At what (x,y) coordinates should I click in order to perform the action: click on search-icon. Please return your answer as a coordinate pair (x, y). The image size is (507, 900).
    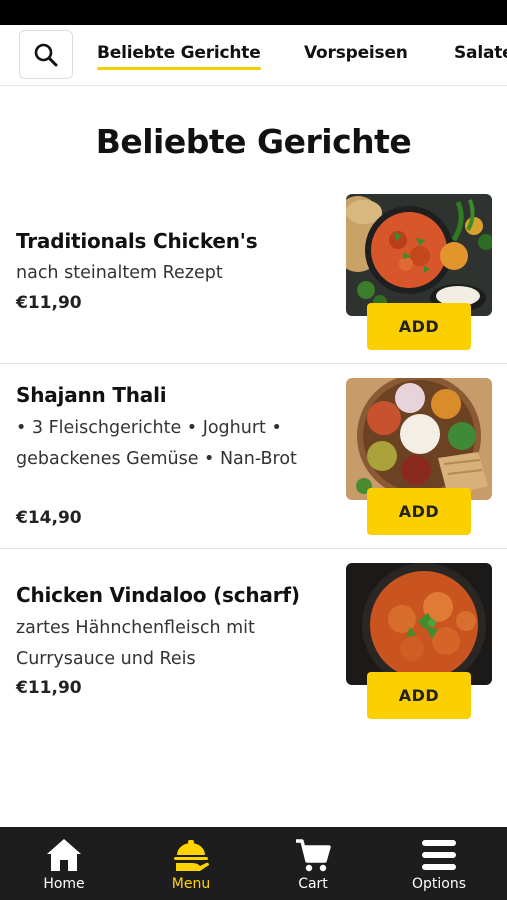
    Looking at the image, I should click on (46, 54).